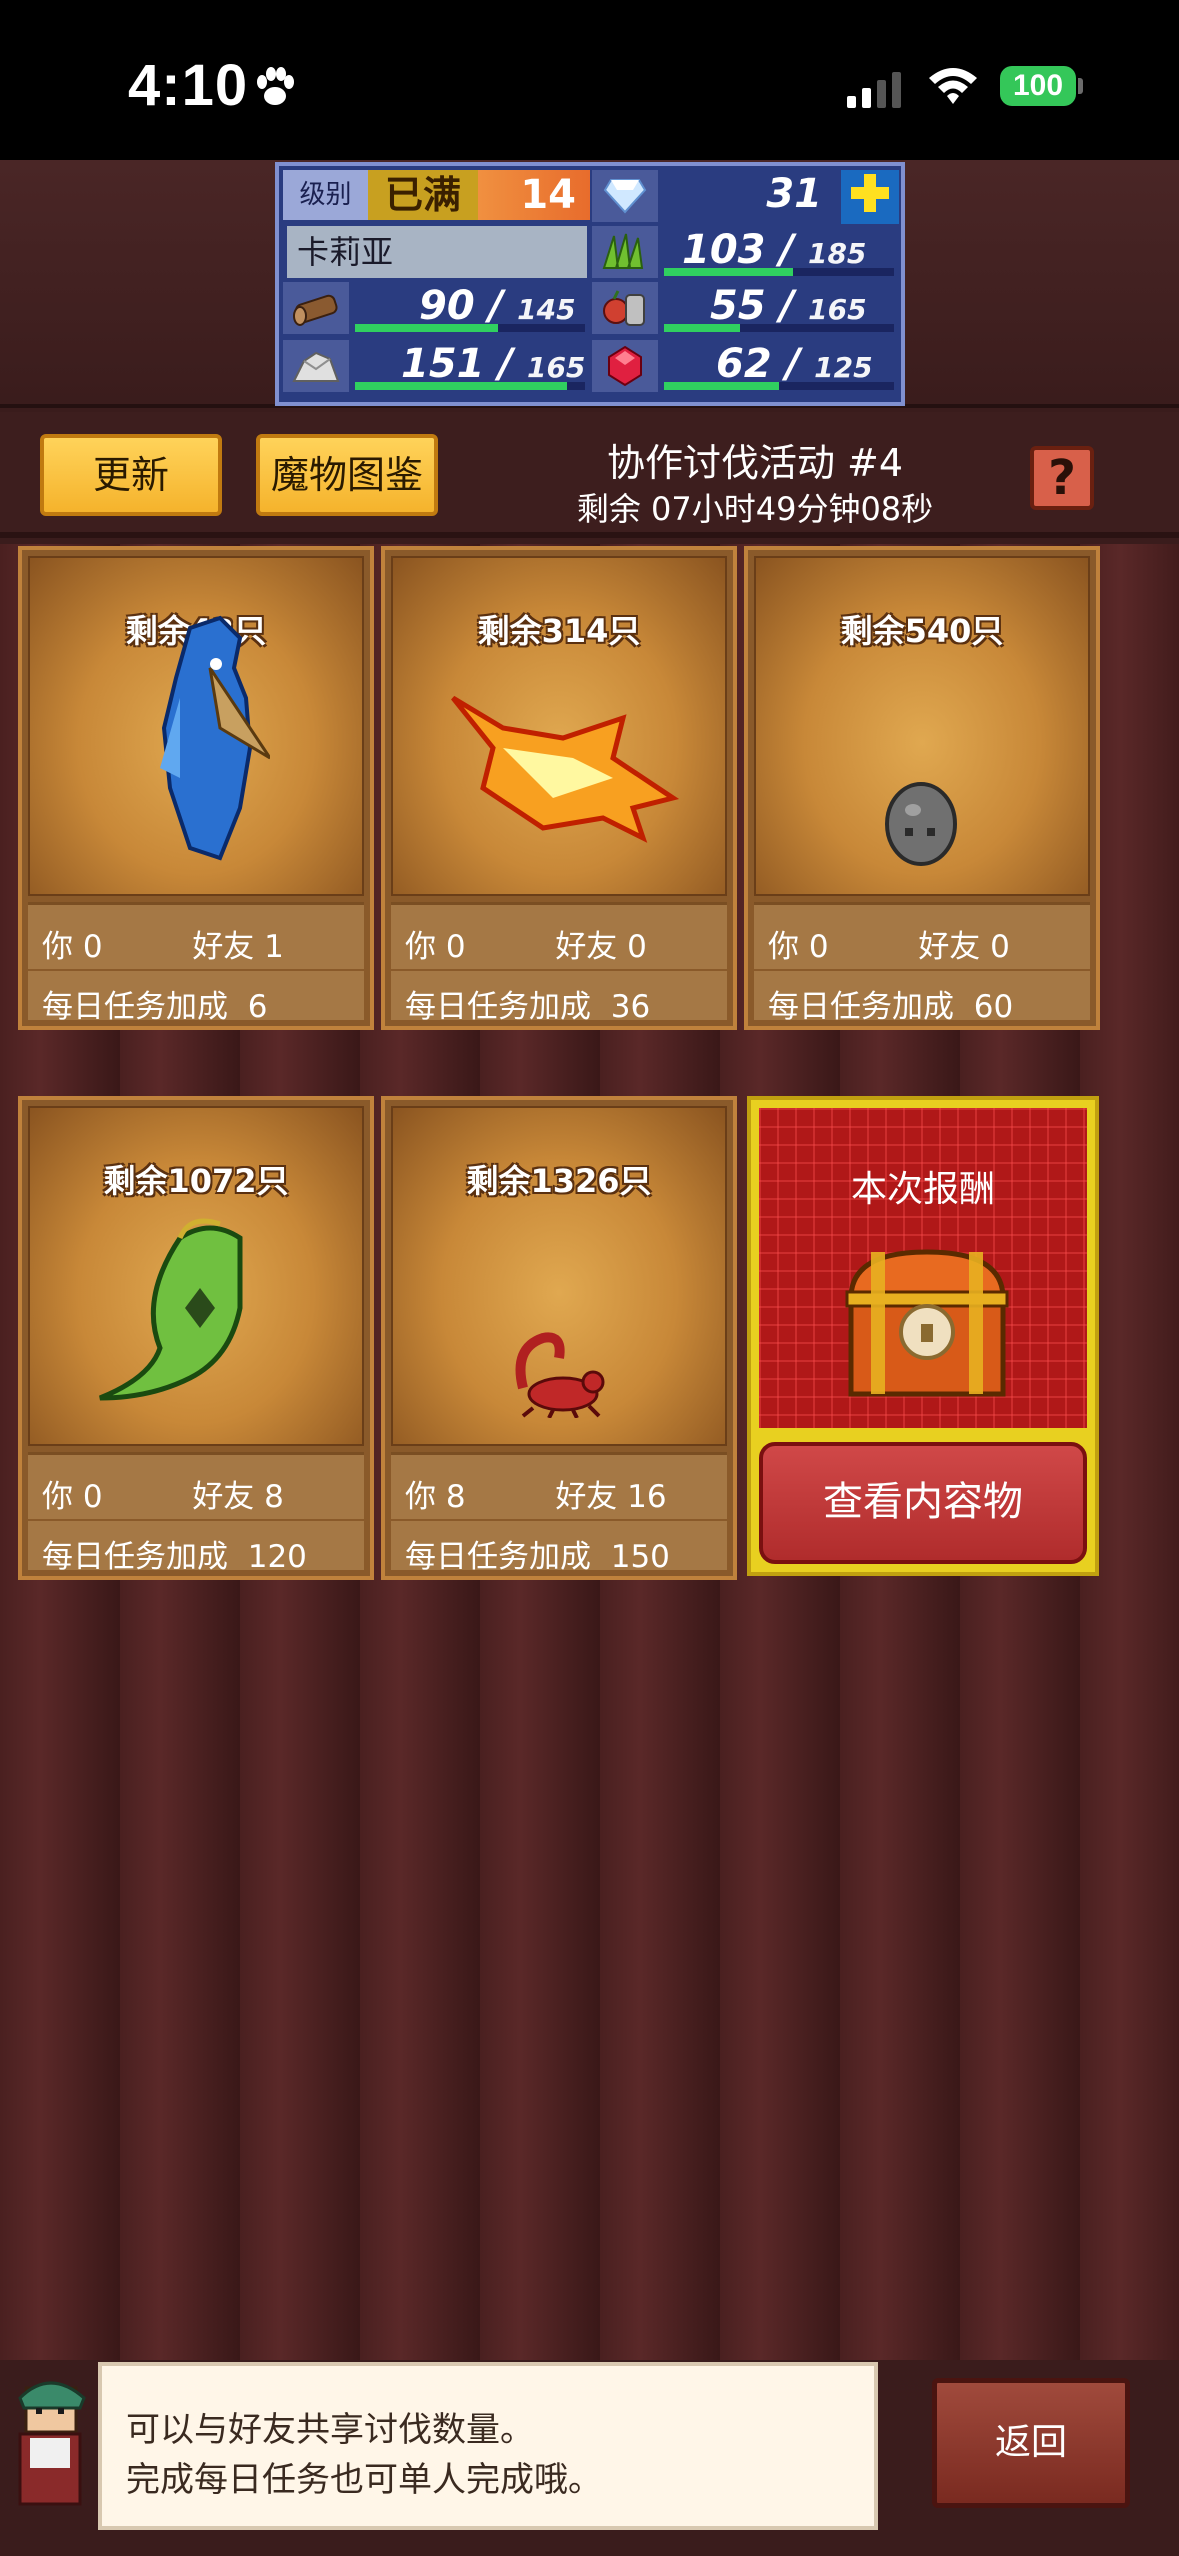  I want to click on daily-bonus-value: 150, so click(640, 1557).